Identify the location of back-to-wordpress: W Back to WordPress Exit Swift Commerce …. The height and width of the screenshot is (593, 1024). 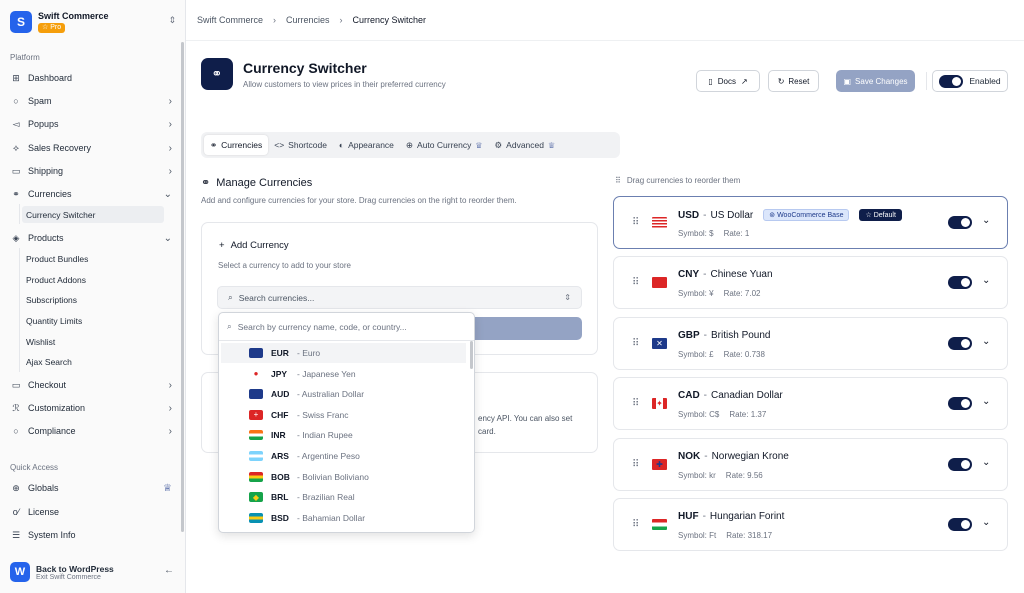
(95, 572).